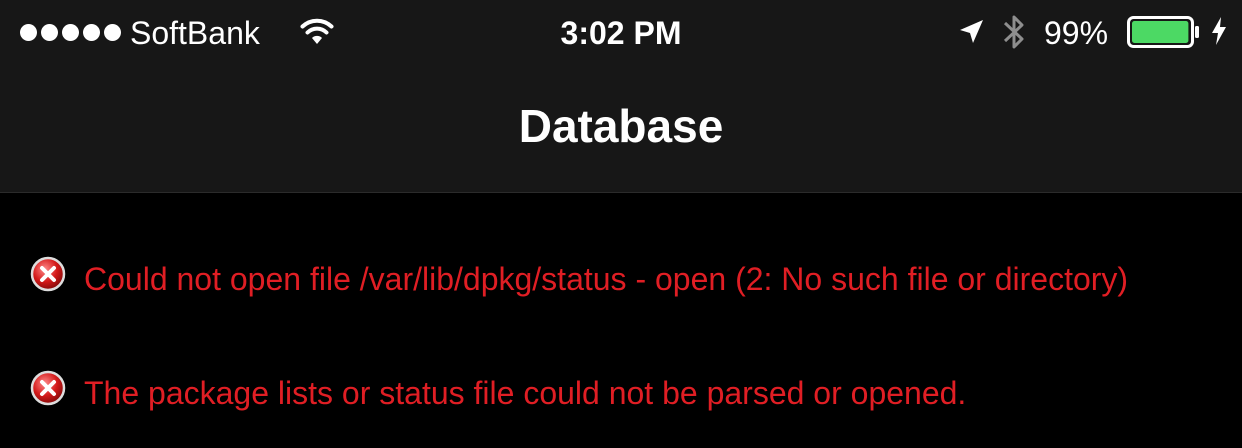 The width and height of the screenshot is (1242, 448). Describe the element at coordinates (621, 192) in the screenshot. I see `header-divider` at that location.